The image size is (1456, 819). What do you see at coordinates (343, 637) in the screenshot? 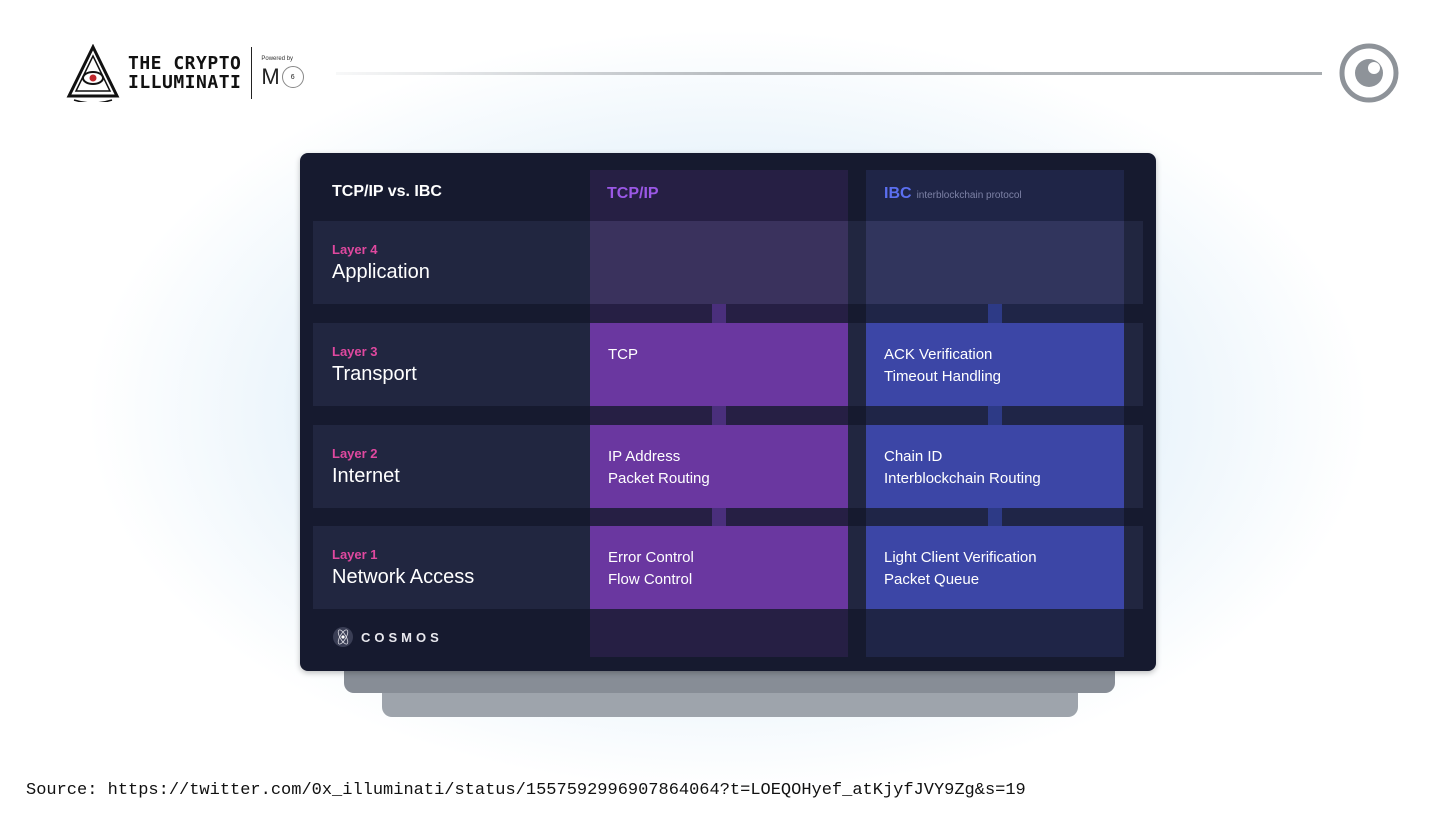
I see `cosmos-atom-icon` at bounding box center [343, 637].